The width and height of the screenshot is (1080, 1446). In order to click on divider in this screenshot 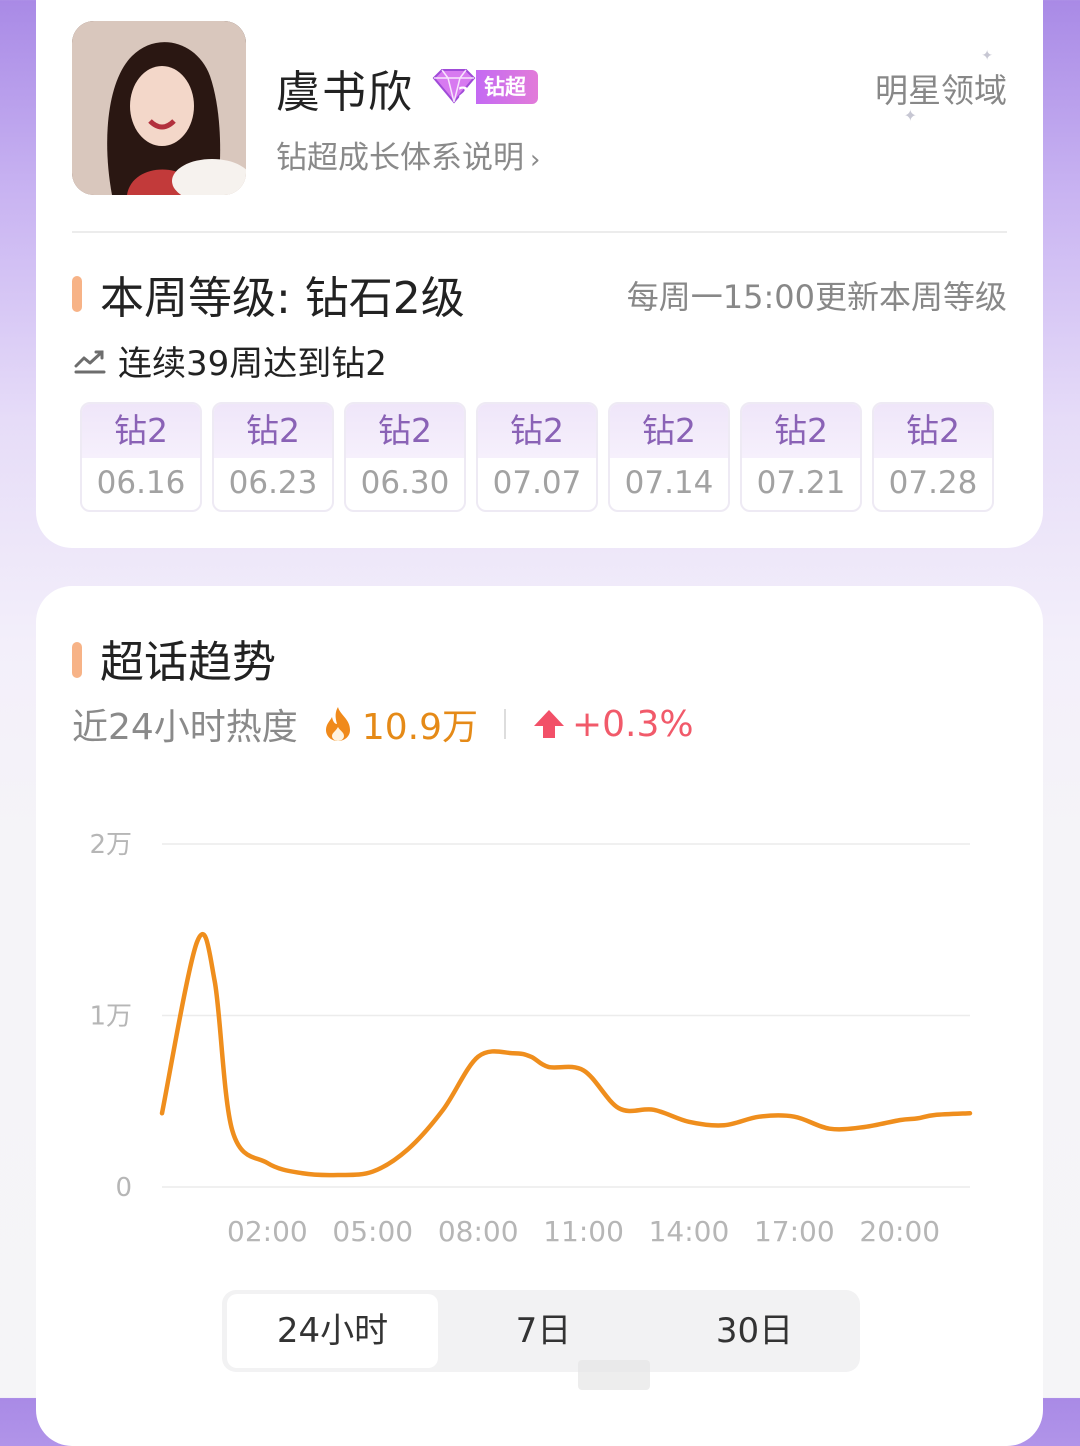, I will do `click(539, 232)`.